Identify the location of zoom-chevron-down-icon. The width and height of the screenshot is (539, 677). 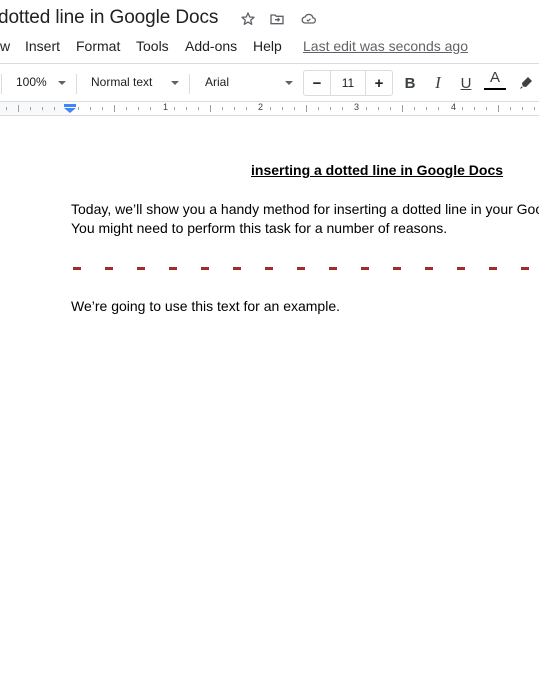
(62, 83).